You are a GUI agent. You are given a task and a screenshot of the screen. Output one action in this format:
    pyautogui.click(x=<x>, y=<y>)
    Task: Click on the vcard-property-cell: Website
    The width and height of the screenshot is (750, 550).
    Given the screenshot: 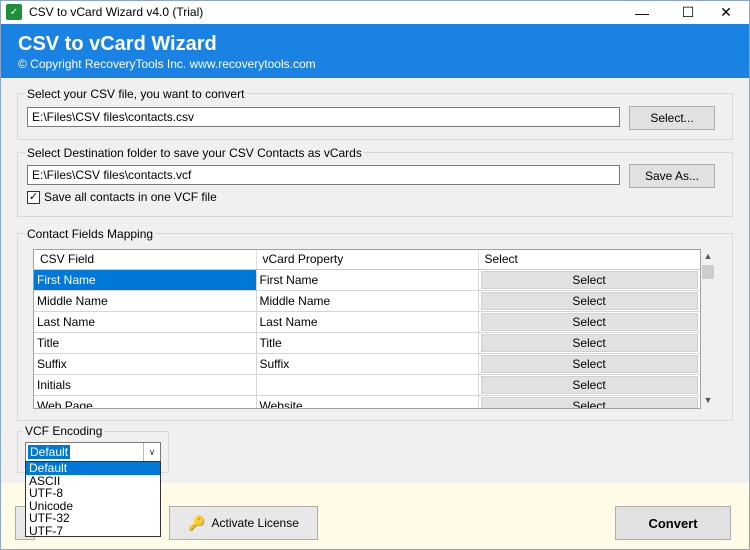 What is the action you would take?
    pyautogui.click(x=367, y=401)
    